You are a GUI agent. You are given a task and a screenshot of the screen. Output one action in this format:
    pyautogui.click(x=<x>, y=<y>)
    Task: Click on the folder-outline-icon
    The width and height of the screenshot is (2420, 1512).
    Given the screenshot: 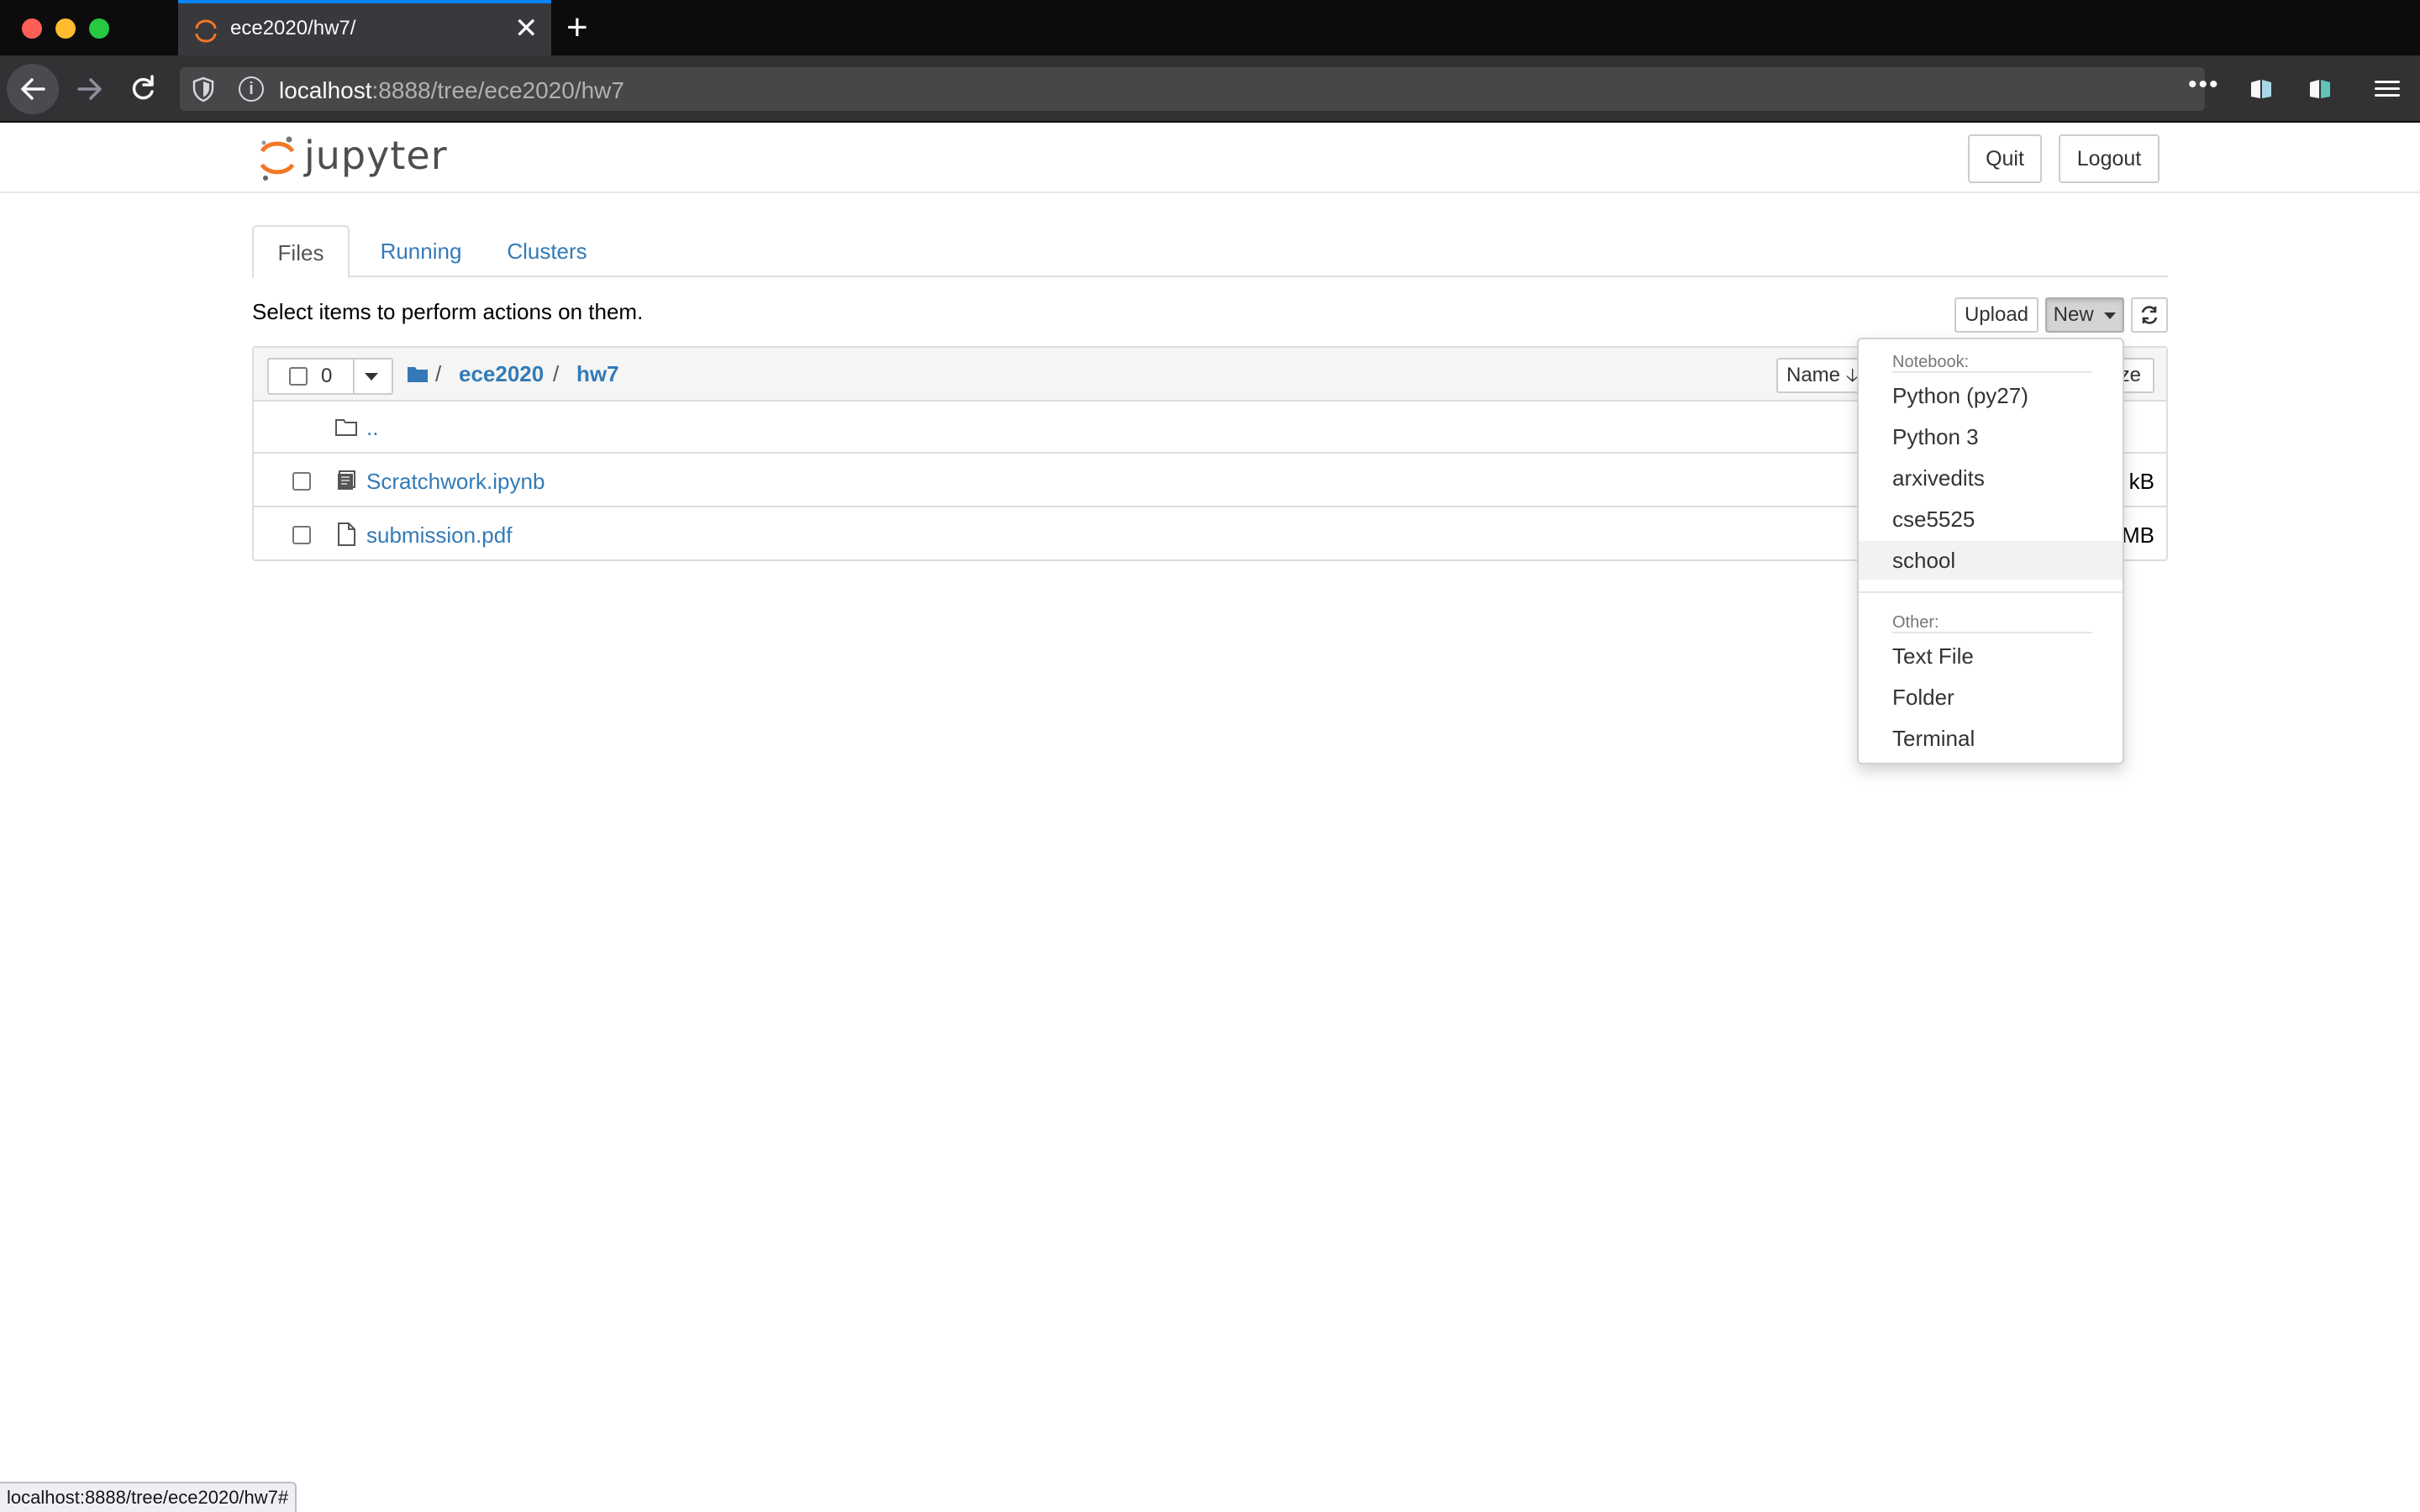 What is the action you would take?
    pyautogui.click(x=346, y=427)
    